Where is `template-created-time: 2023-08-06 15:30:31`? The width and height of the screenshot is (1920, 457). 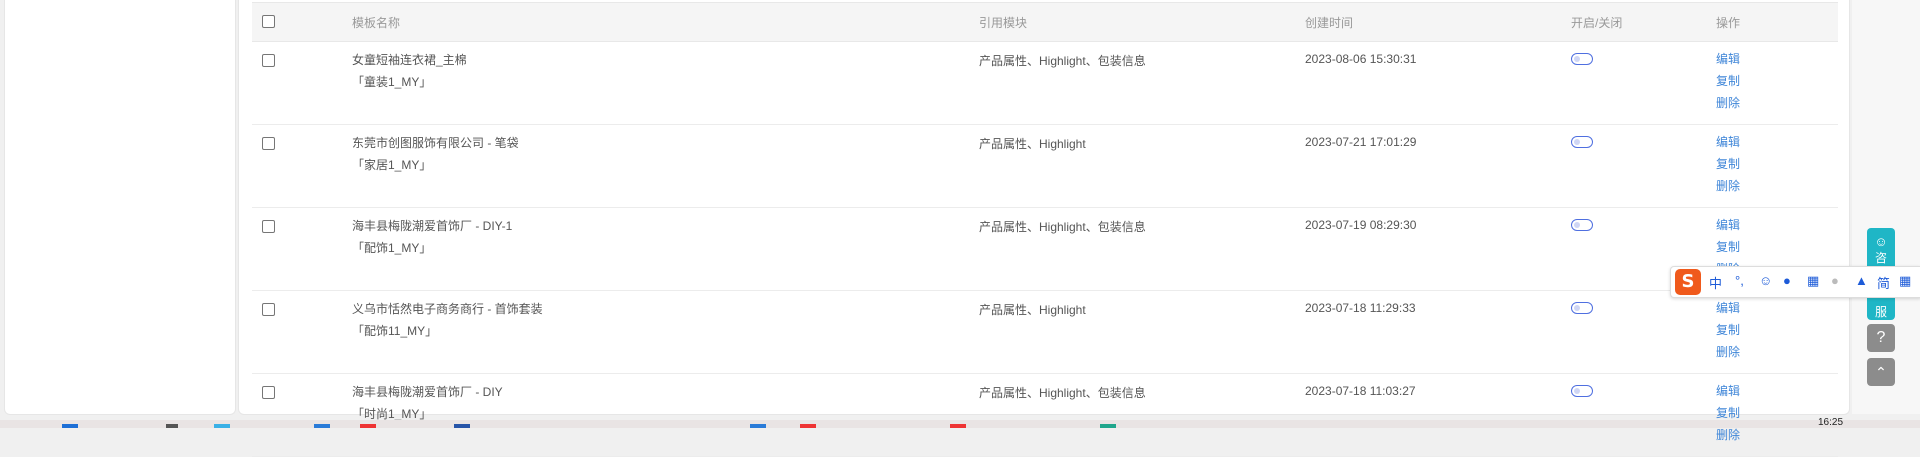
template-created-time: 2023-08-06 15:30:31 is located at coordinates (1438, 83).